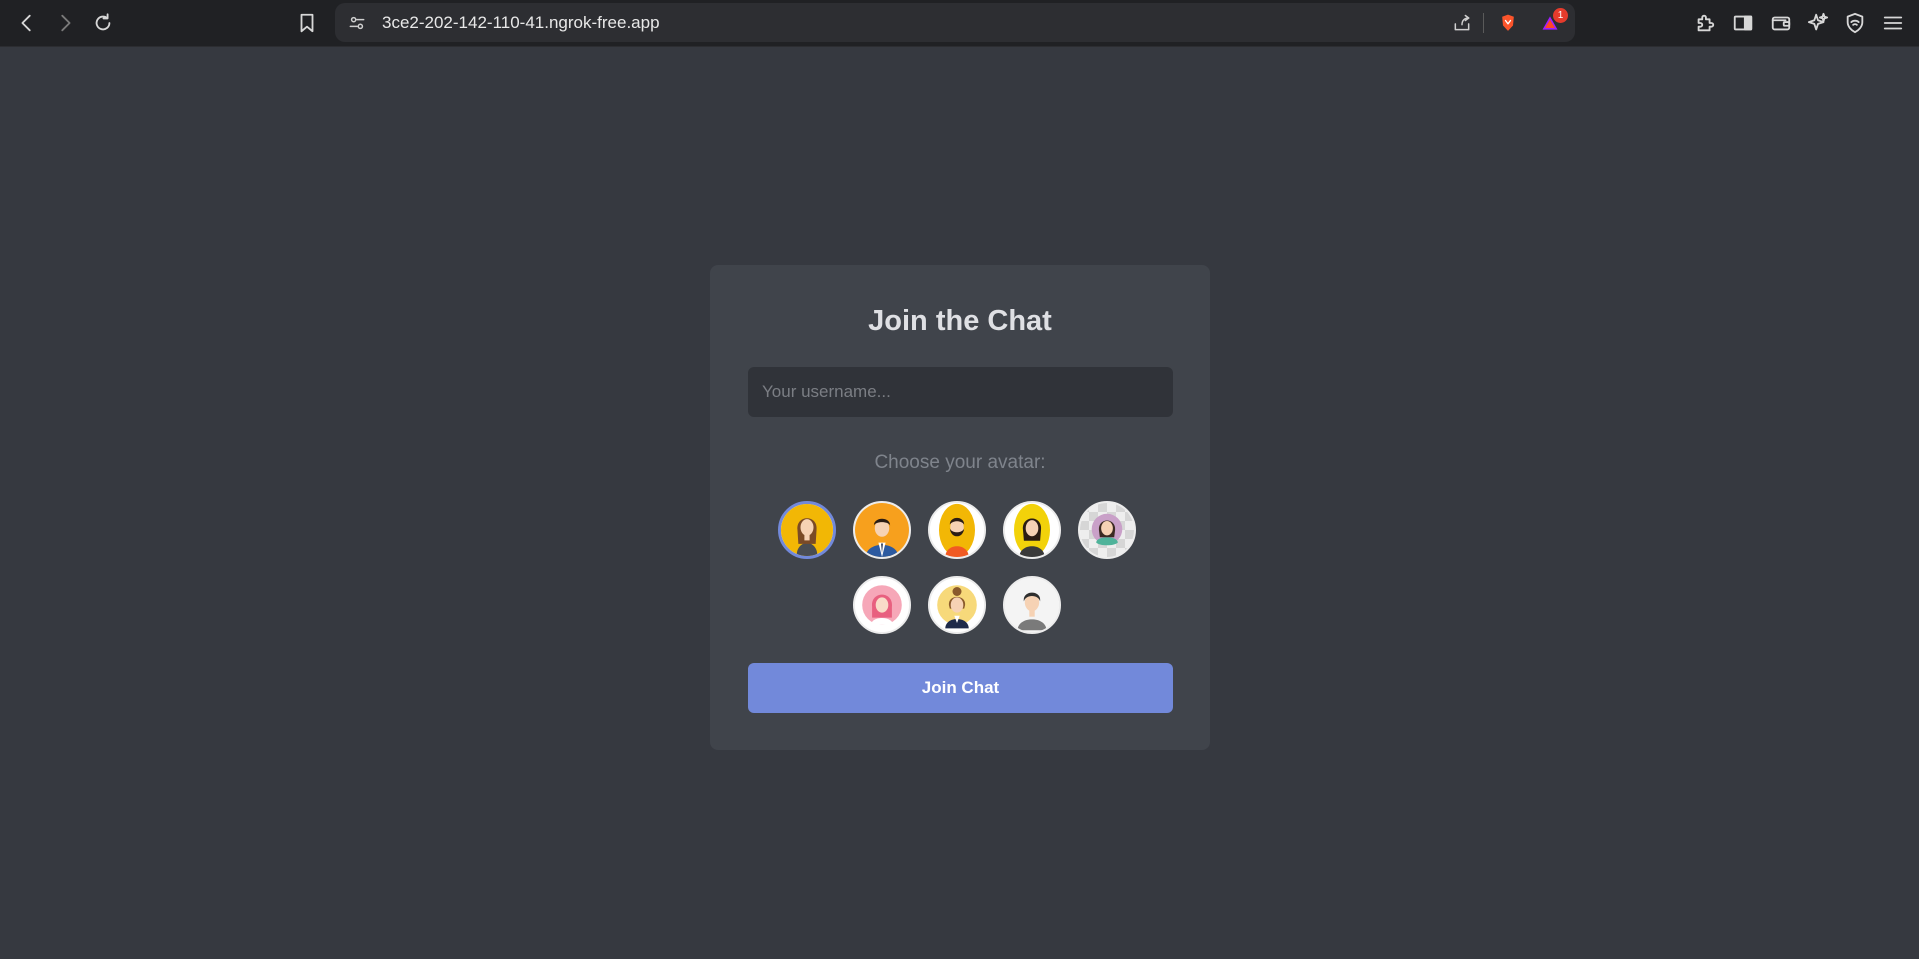 Image resolution: width=1919 pixels, height=959 pixels. Describe the element at coordinates (960, 462) in the screenshot. I see `avatar-label: Choose your avatar:` at that location.